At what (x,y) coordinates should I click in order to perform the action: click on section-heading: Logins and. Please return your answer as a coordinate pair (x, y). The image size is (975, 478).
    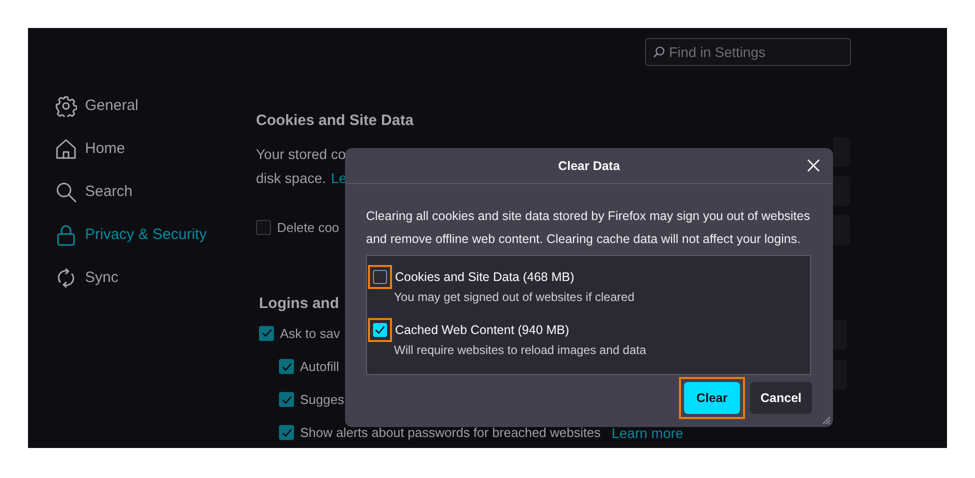
    Looking at the image, I should click on (298, 304).